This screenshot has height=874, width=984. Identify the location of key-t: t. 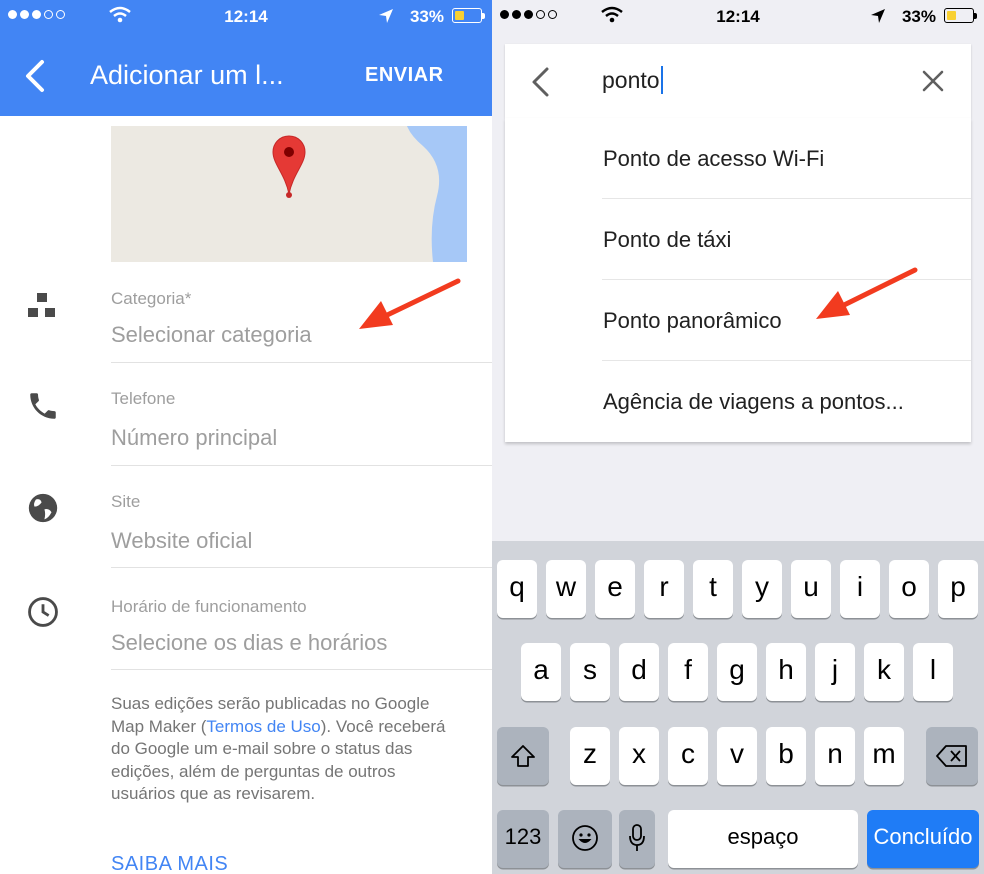
(713, 589).